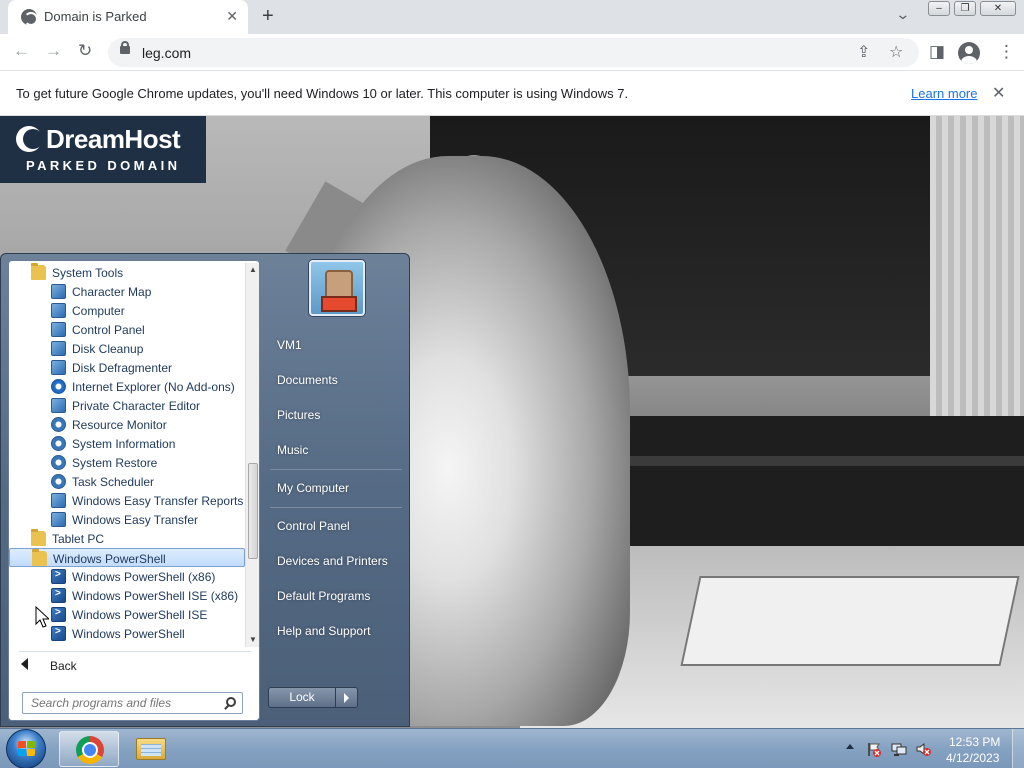 Image resolution: width=1024 pixels, height=768 pixels. I want to click on default-programs-link: Default Programs, so click(323, 596).